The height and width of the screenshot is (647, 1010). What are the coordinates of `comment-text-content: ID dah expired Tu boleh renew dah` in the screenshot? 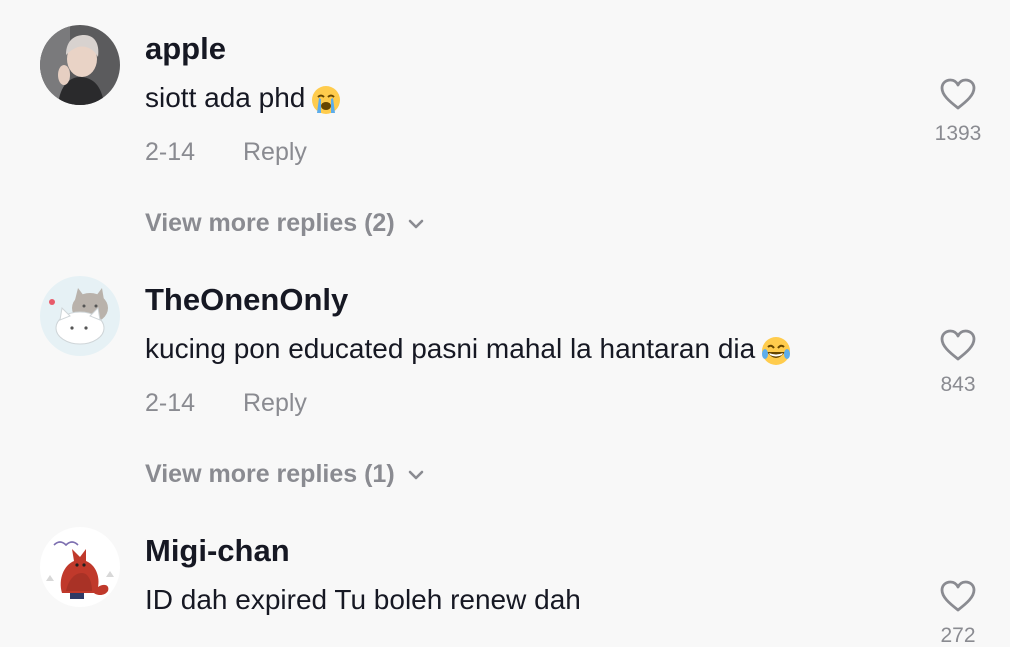 It's located at (363, 599).